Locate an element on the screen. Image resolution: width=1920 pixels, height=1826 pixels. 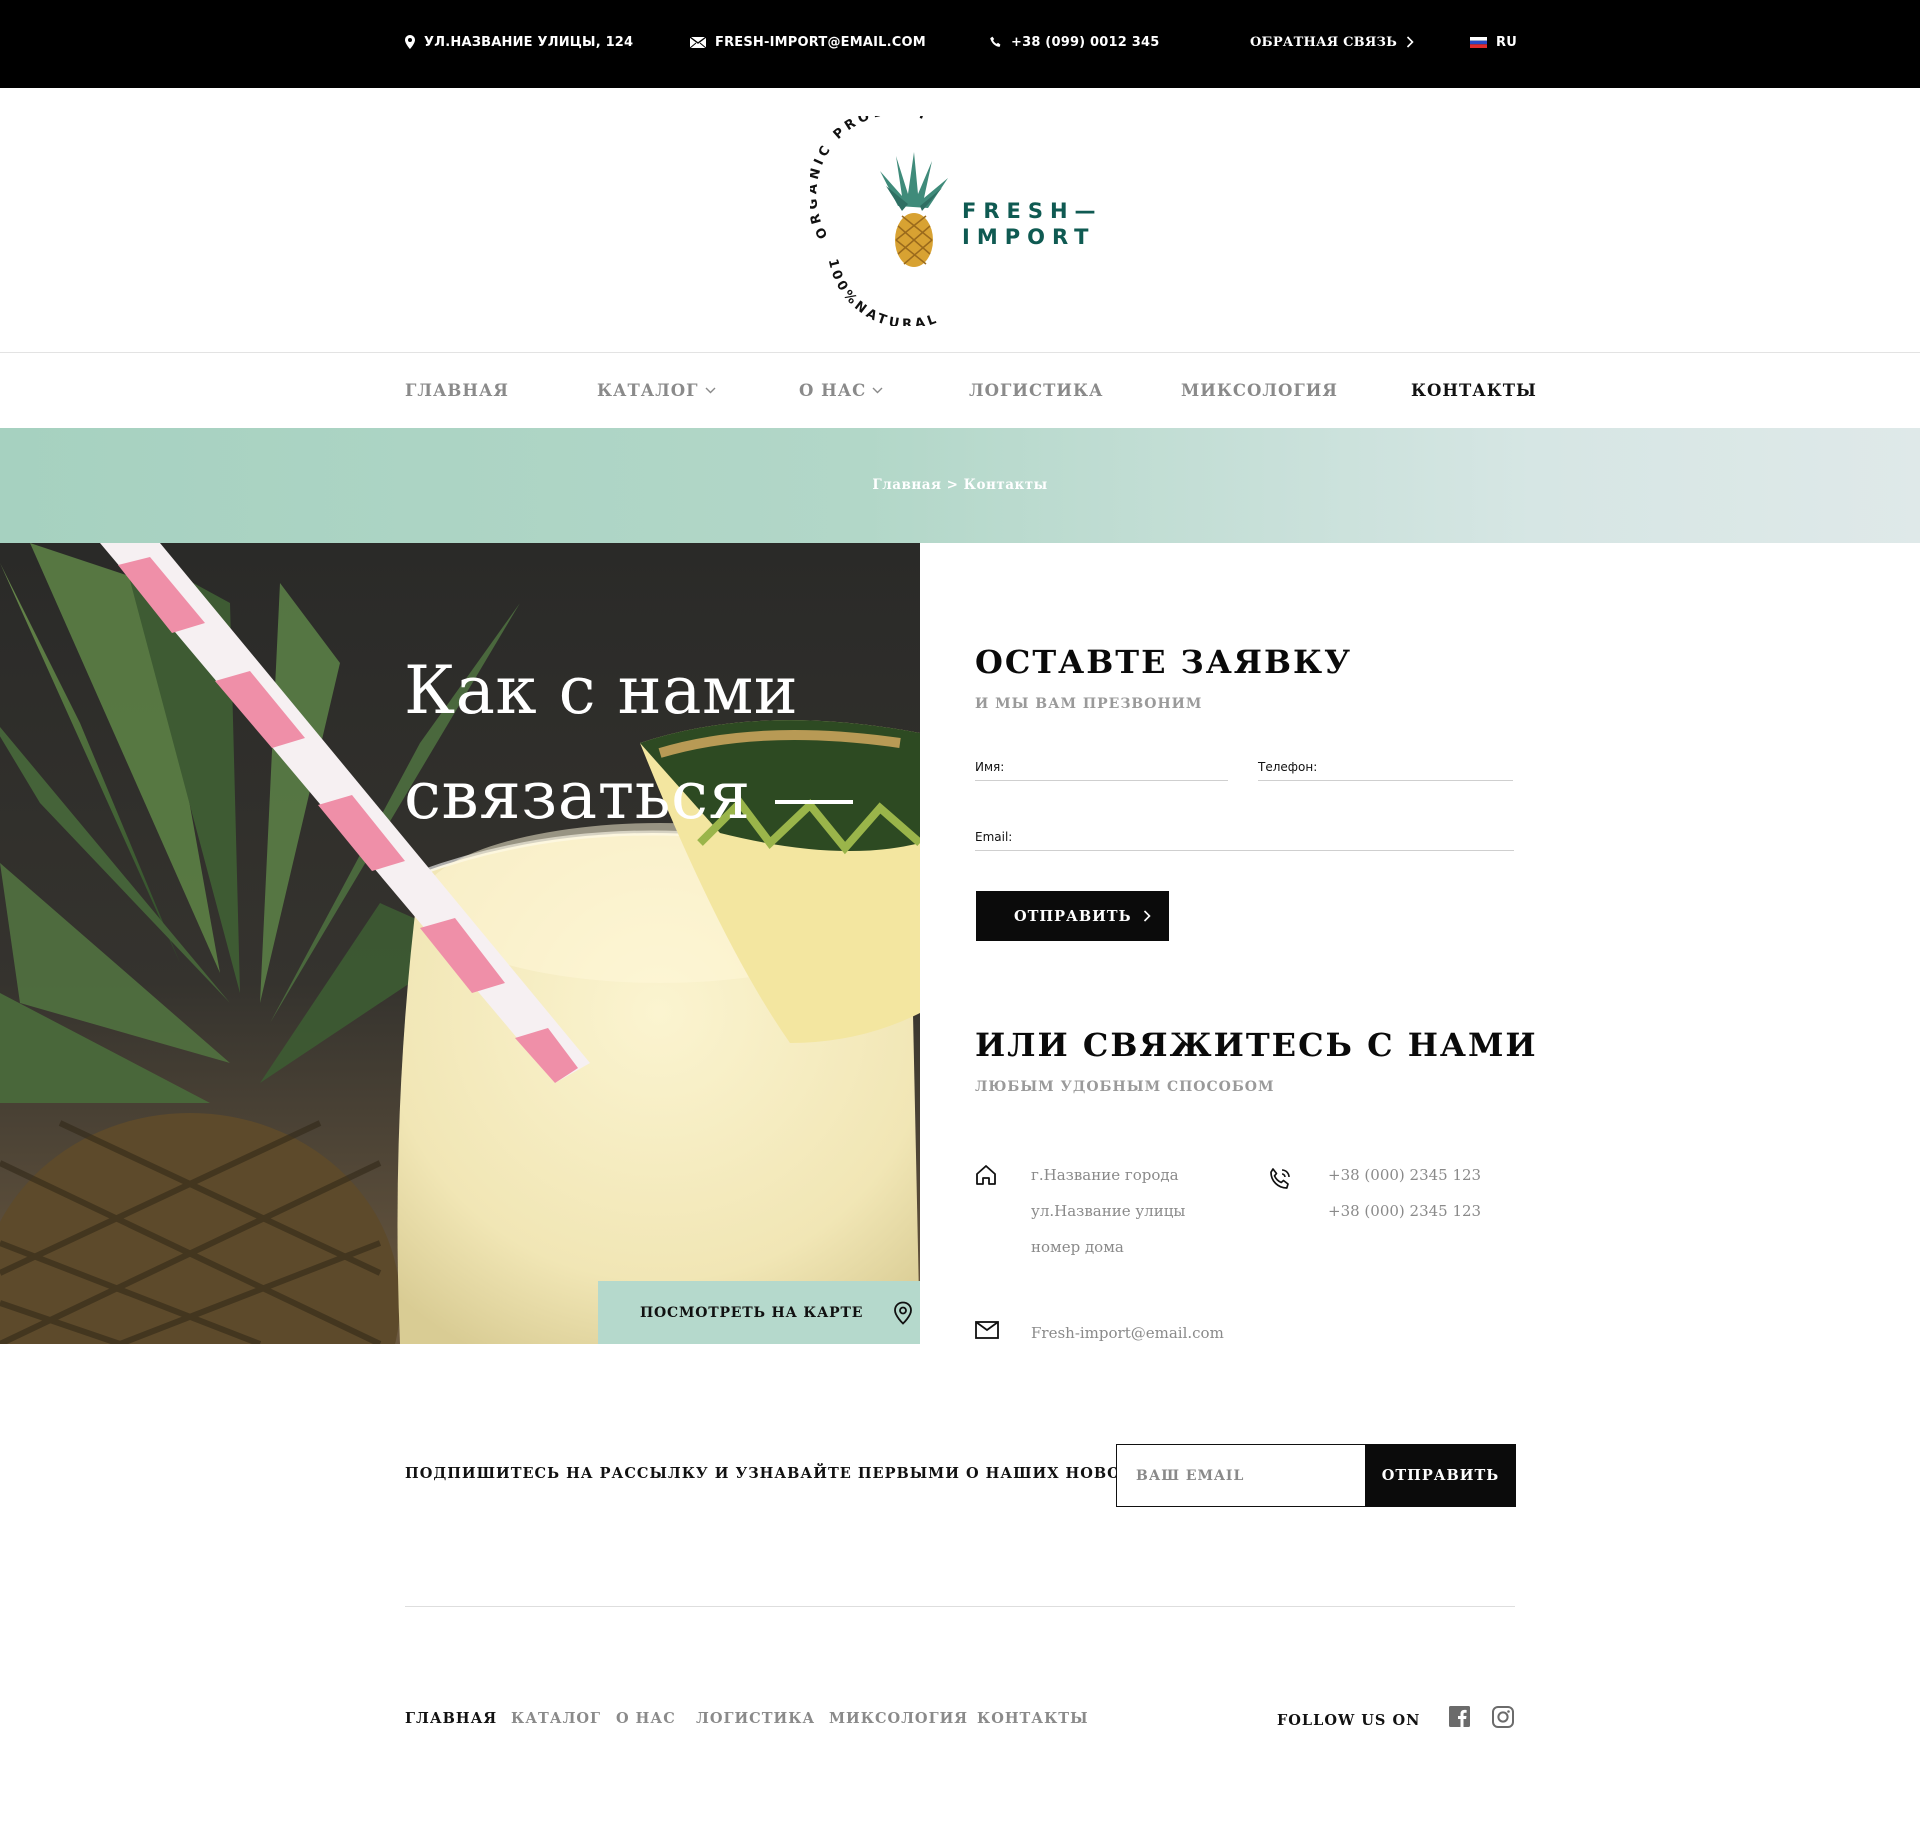
facebook-icon is located at coordinates (1459, 1716).